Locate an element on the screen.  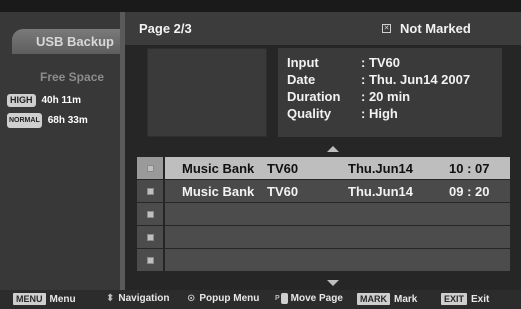
high-badge: HIGH is located at coordinates (21, 100).